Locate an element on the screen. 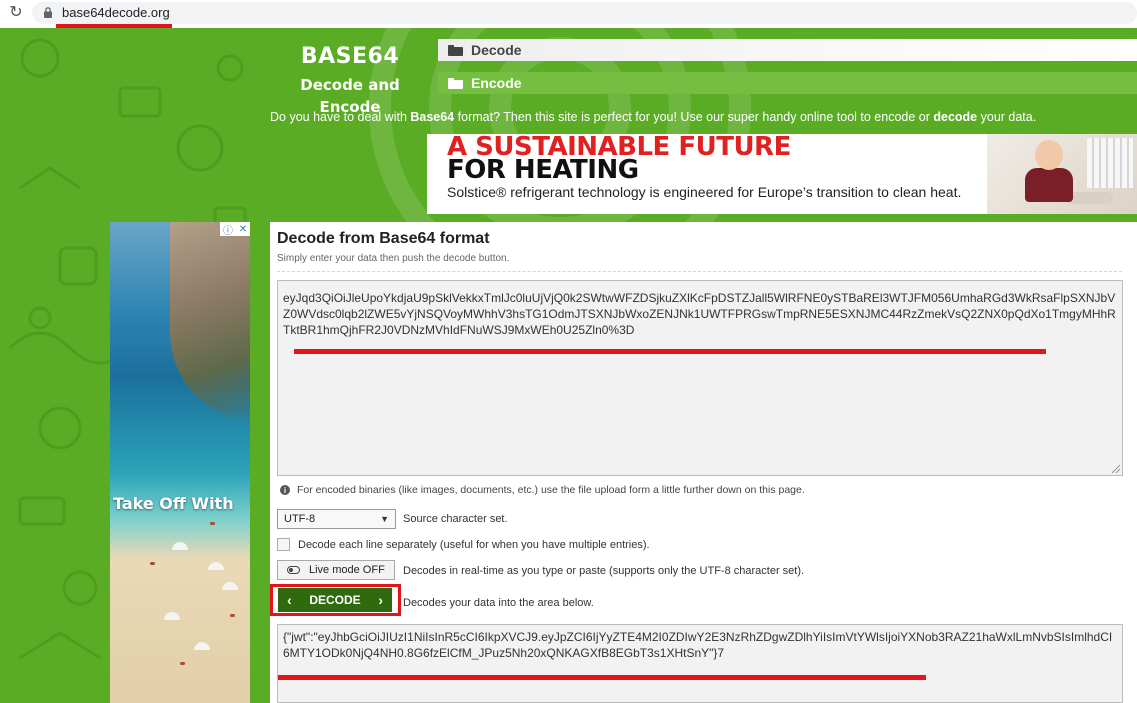  decode-button: ‹ DECODE › is located at coordinates (335, 600).